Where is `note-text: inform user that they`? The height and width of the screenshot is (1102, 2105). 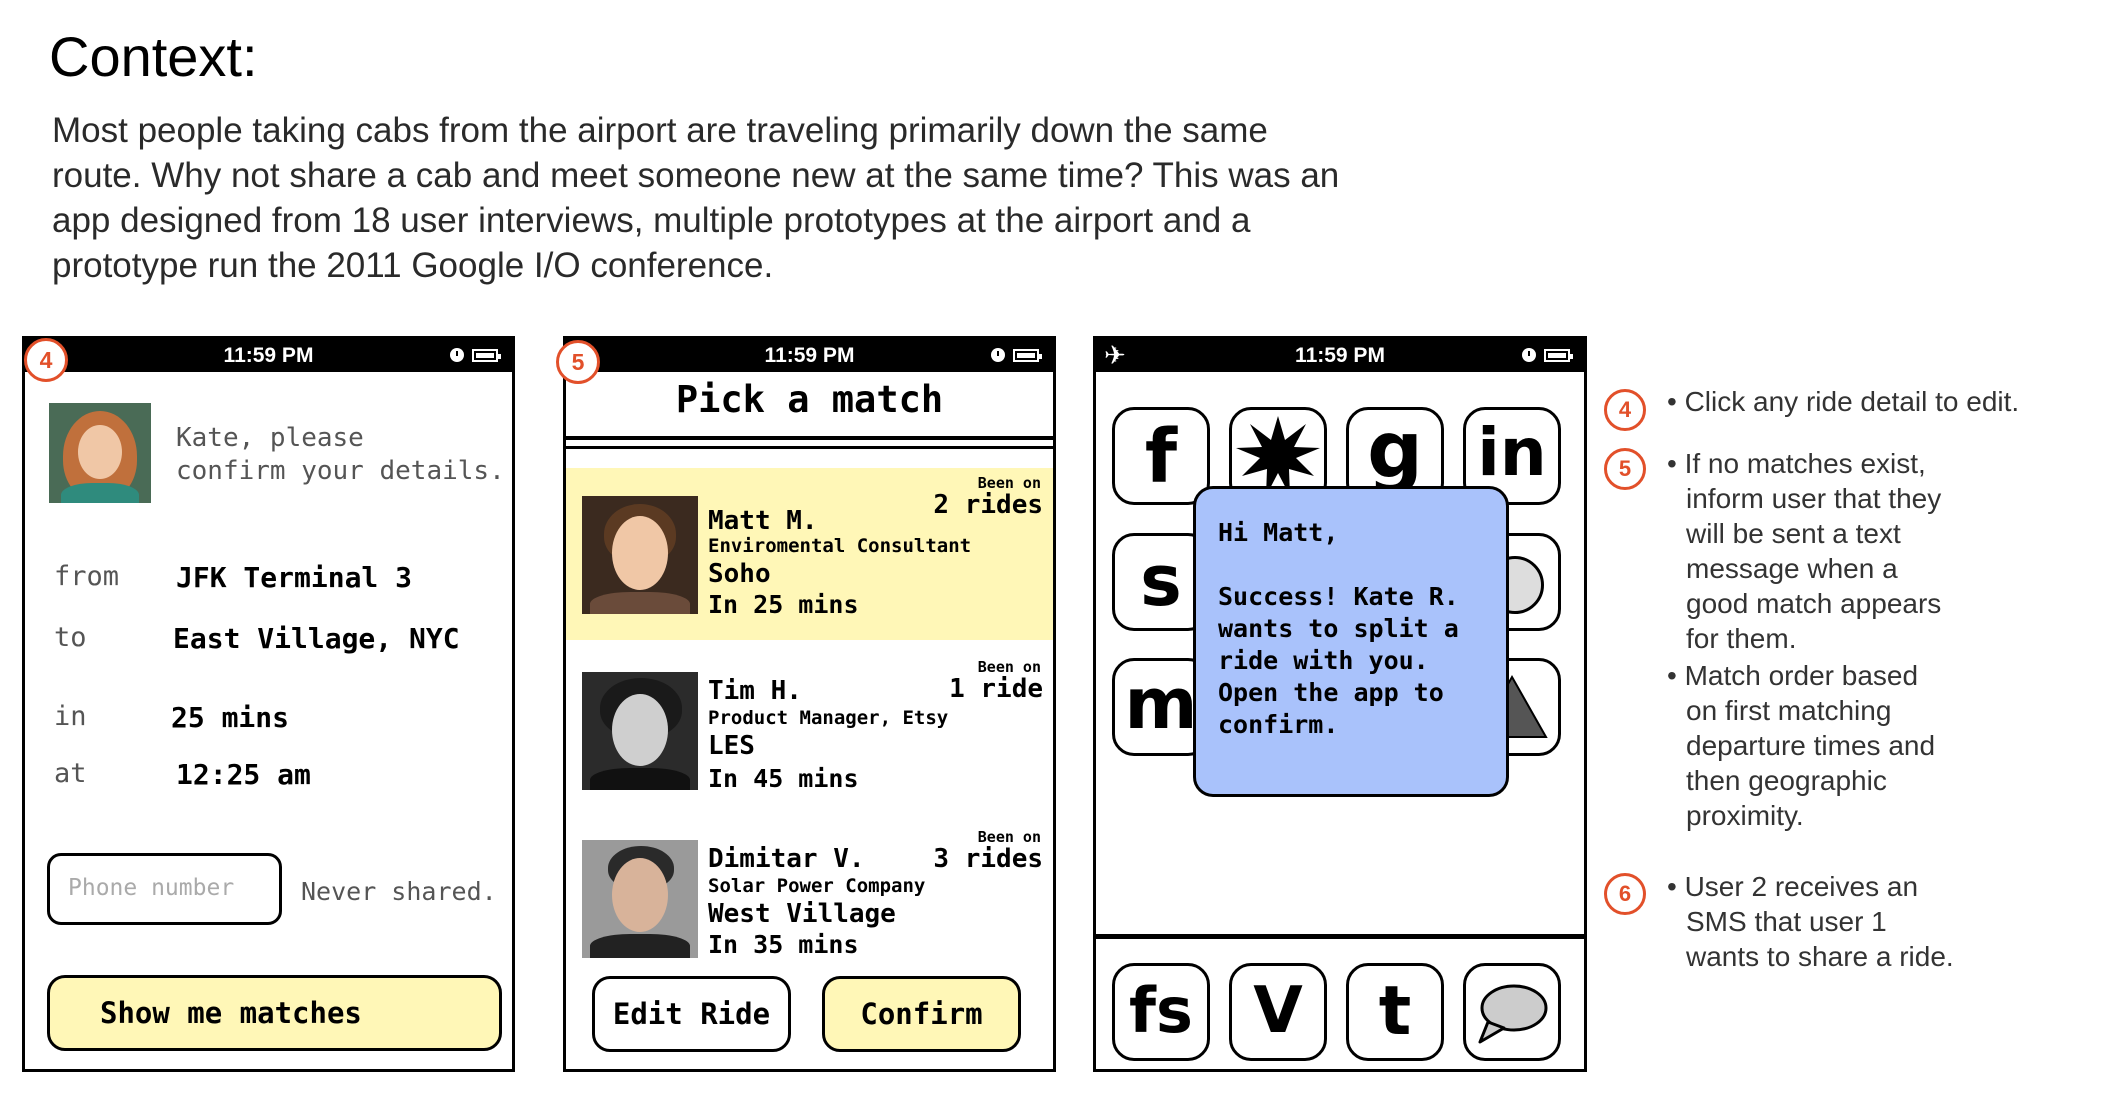
note-text: inform user that they is located at coordinates (1814, 498).